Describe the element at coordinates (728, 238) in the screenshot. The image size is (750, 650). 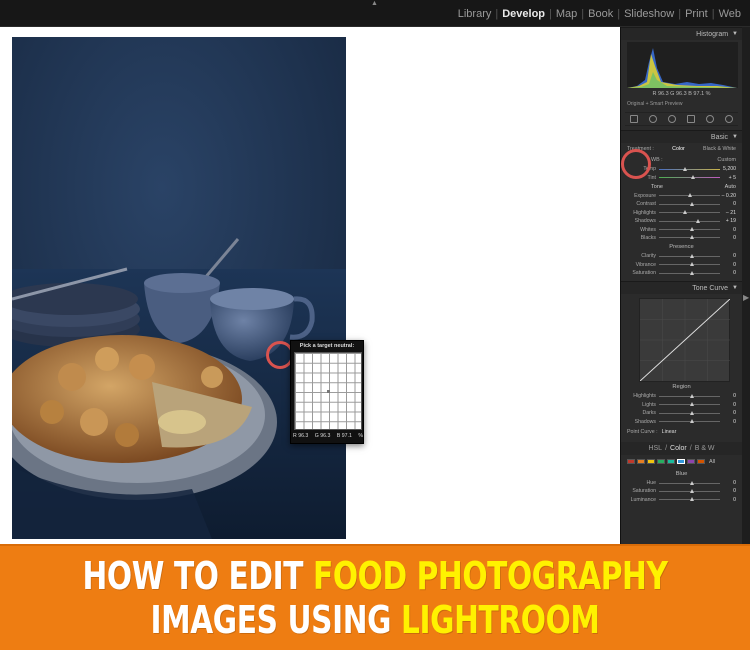
I see `tone-blacks-value: 0` at that location.